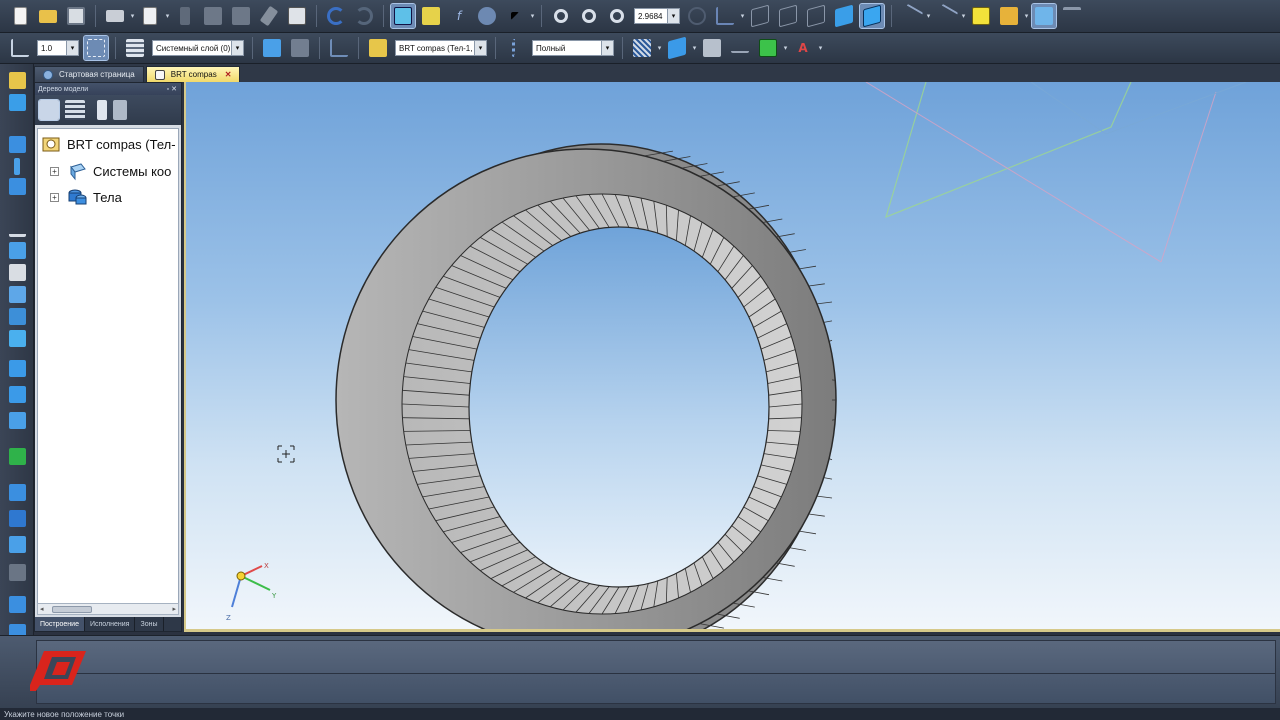  What do you see at coordinates (20, 16) in the screenshot?
I see `new-file-icon` at bounding box center [20, 16].